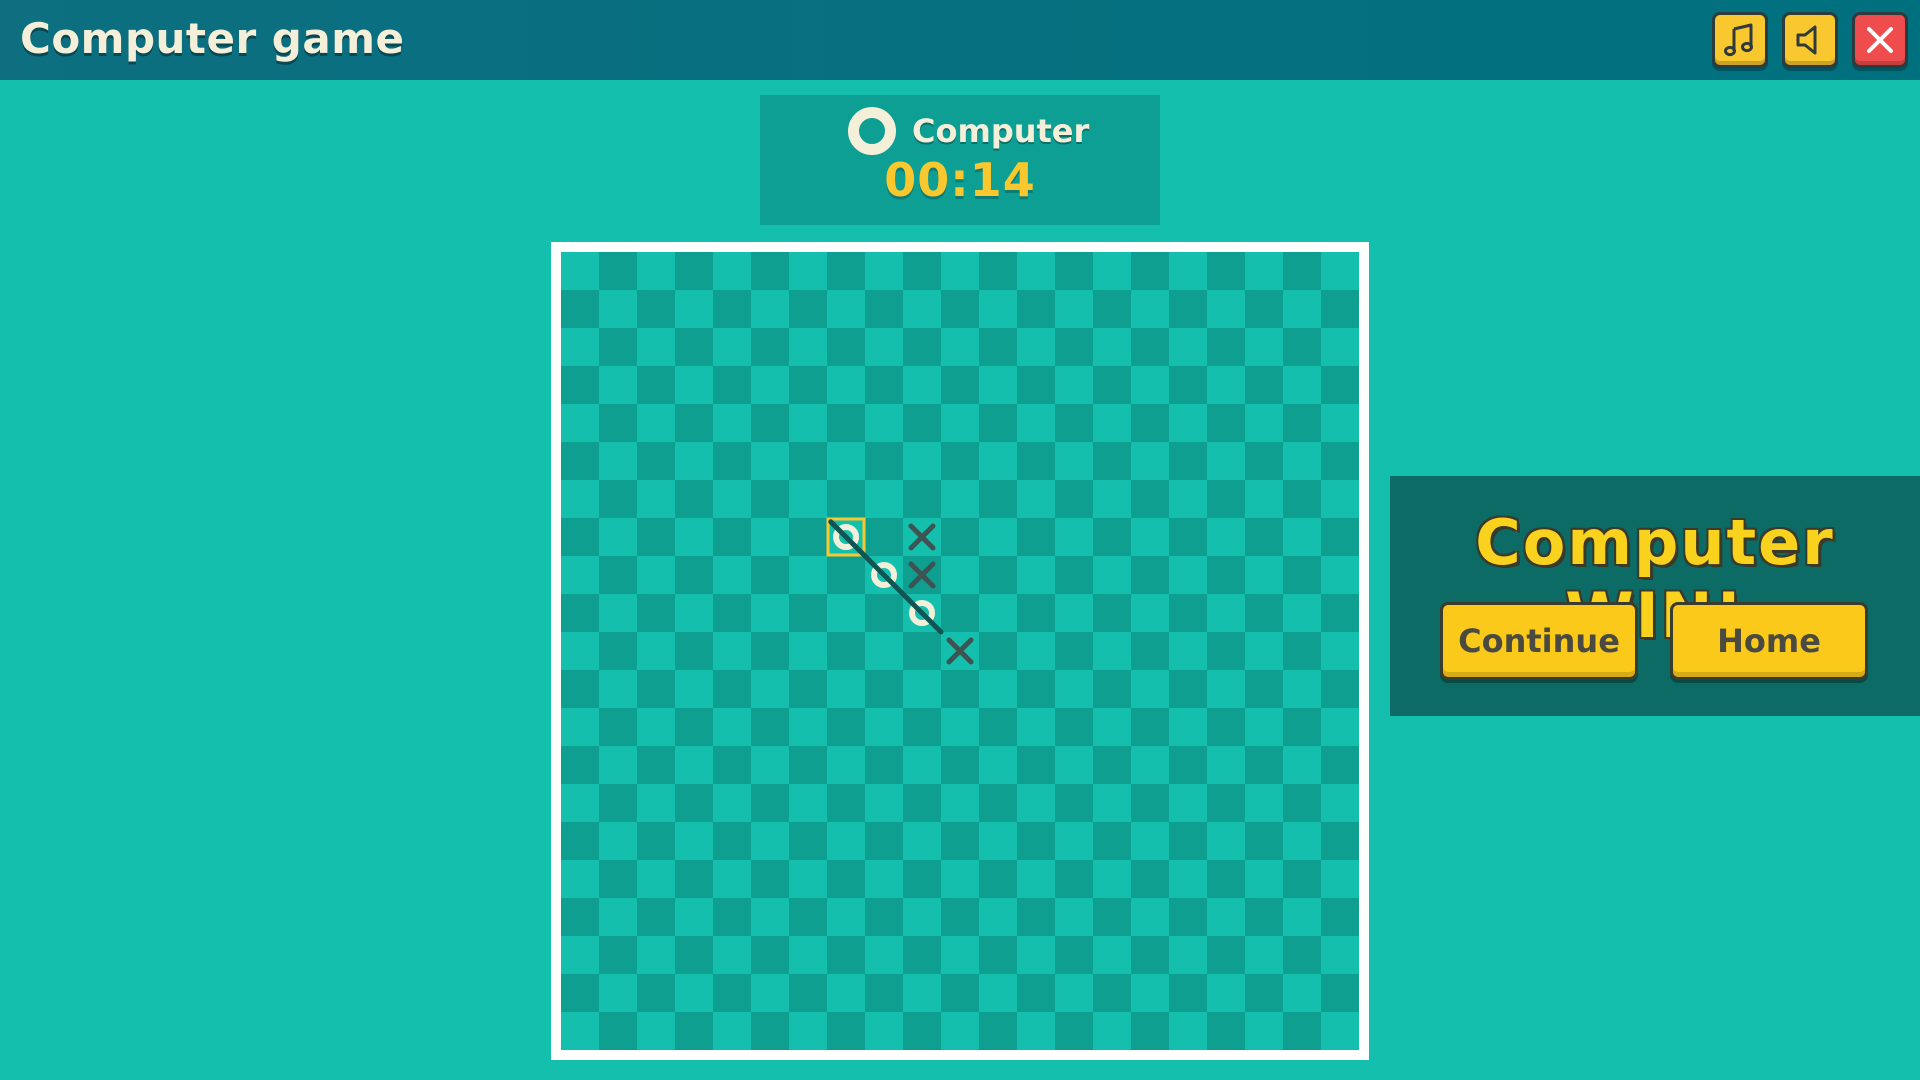 This screenshot has height=1080, width=1920. What do you see at coordinates (1655, 596) in the screenshot?
I see `result-panel: Computer WIN! Continue Home` at bounding box center [1655, 596].